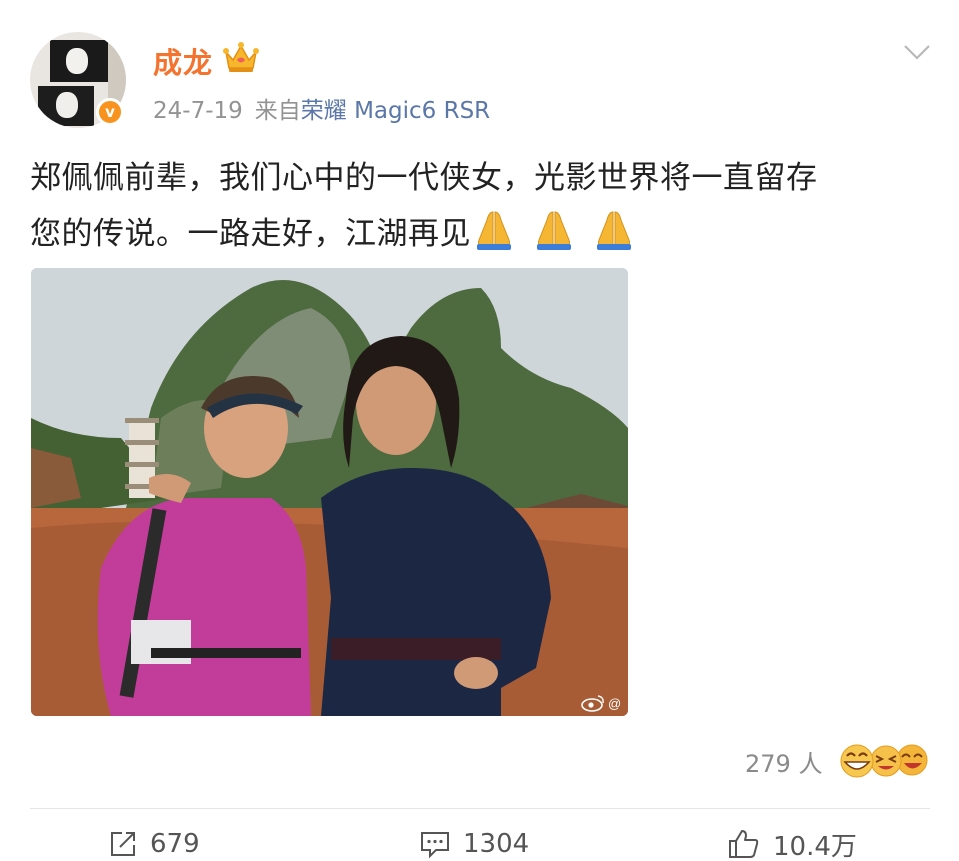 This screenshot has width=959, height=861. Describe the element at coordinates (744, 844) in the screenshot. I see `thumbs-up-icon` at that location.